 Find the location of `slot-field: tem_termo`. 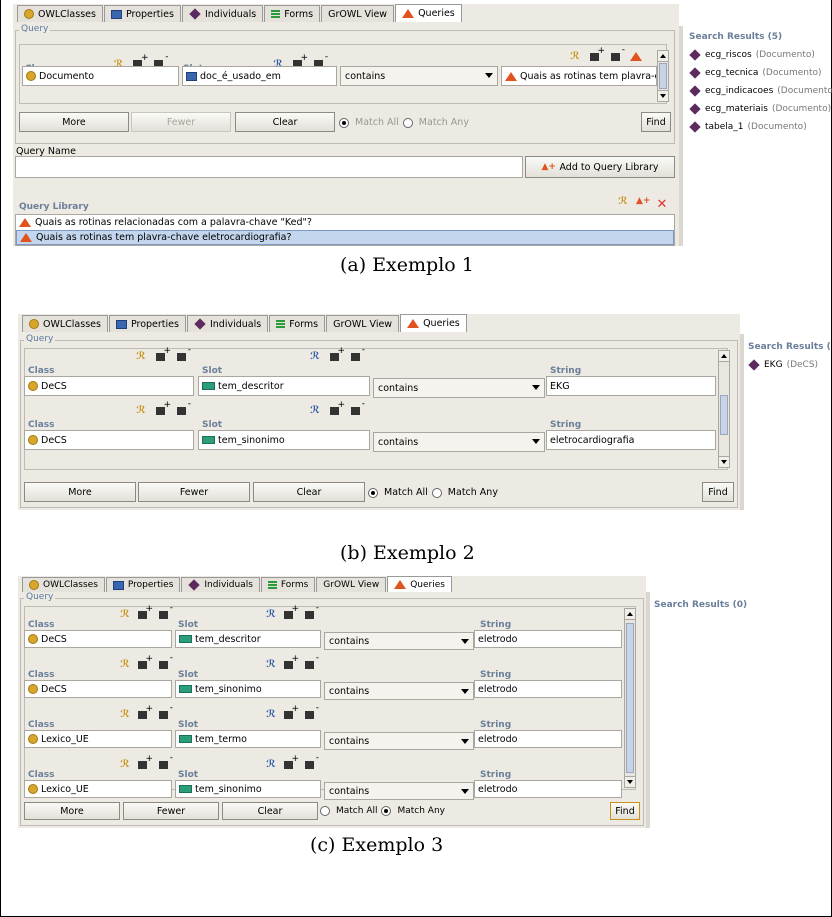

slot-field: tem_termo is located at coordinates (248, 739).